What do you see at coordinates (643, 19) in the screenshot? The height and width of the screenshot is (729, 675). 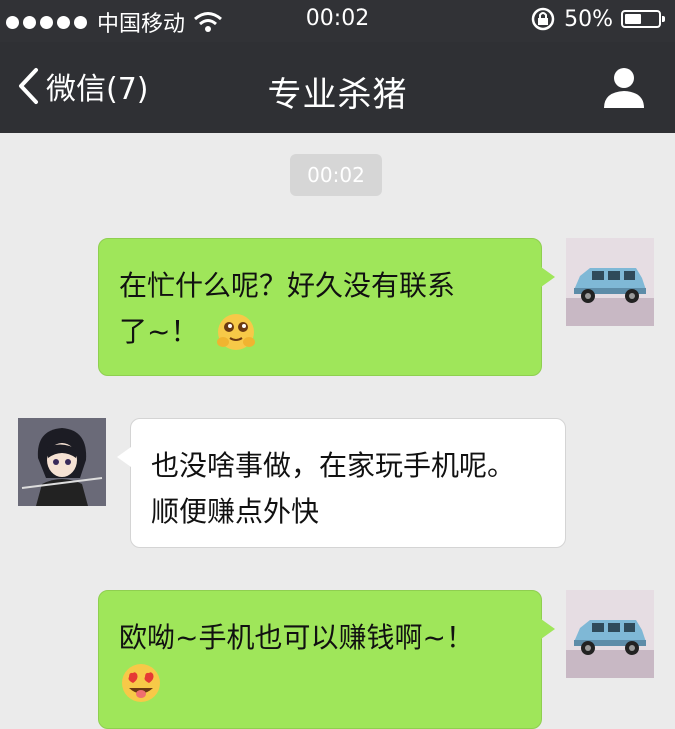 I see `battery-icon` at bounding box center [643, 19].